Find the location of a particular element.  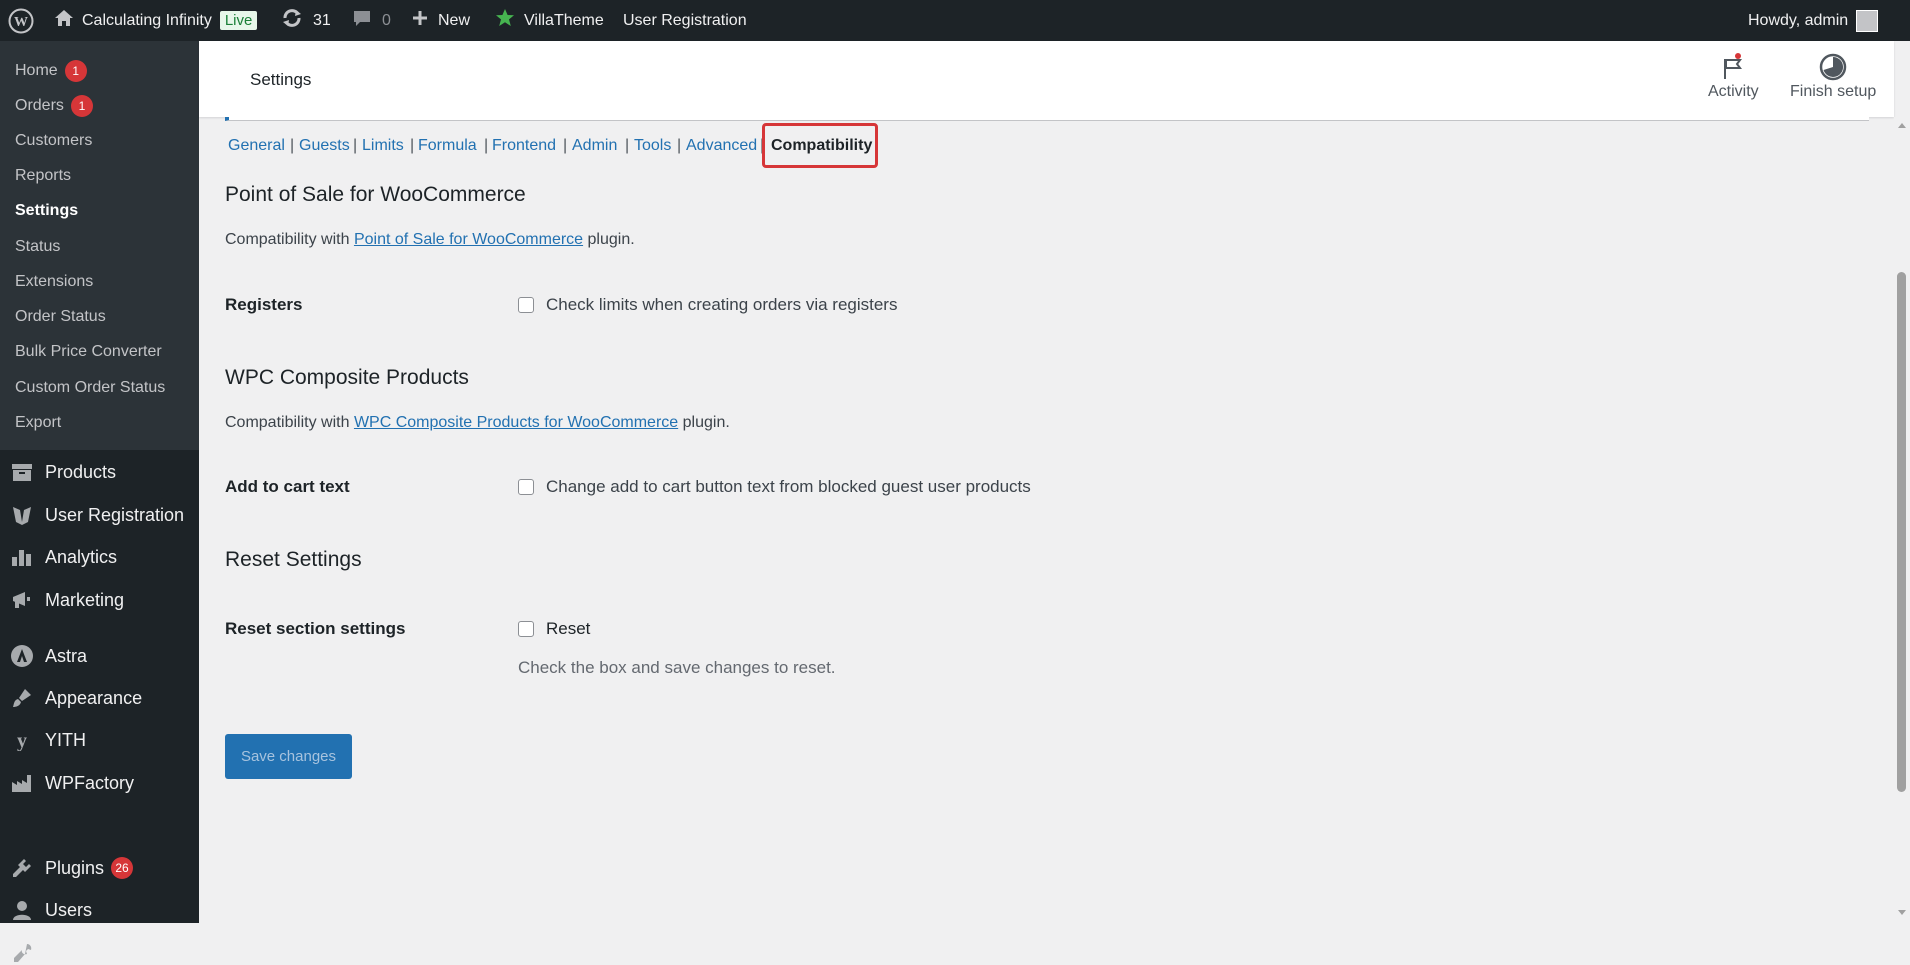

tab-highlight-box is located at coordinates (820, 145).